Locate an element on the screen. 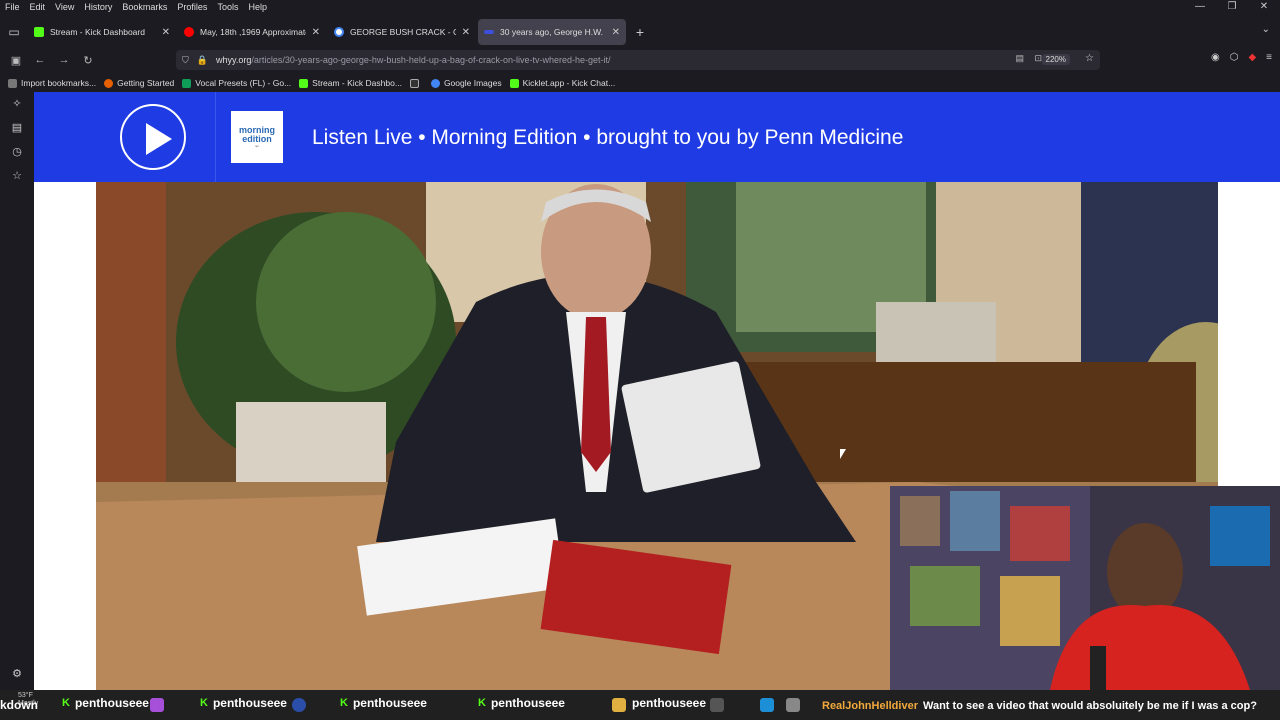 The height and width of the screenshot is (720, 1280). ticker-fragment: kdown is located at coordinates (19, 705).